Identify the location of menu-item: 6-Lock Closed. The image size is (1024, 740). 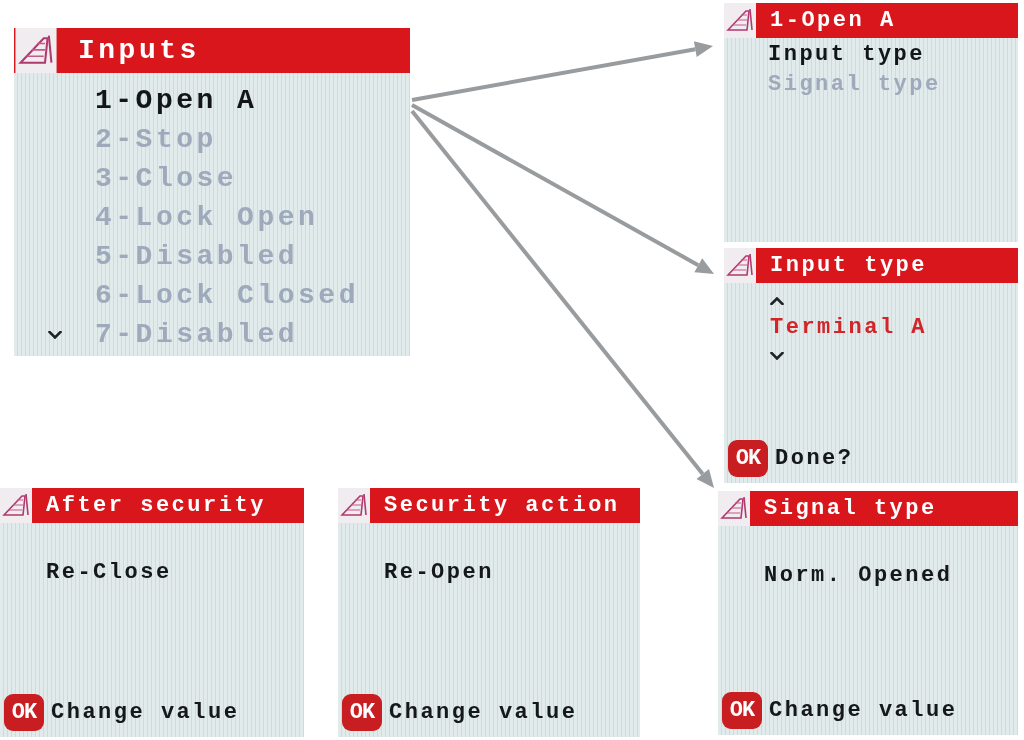
(227, 295).